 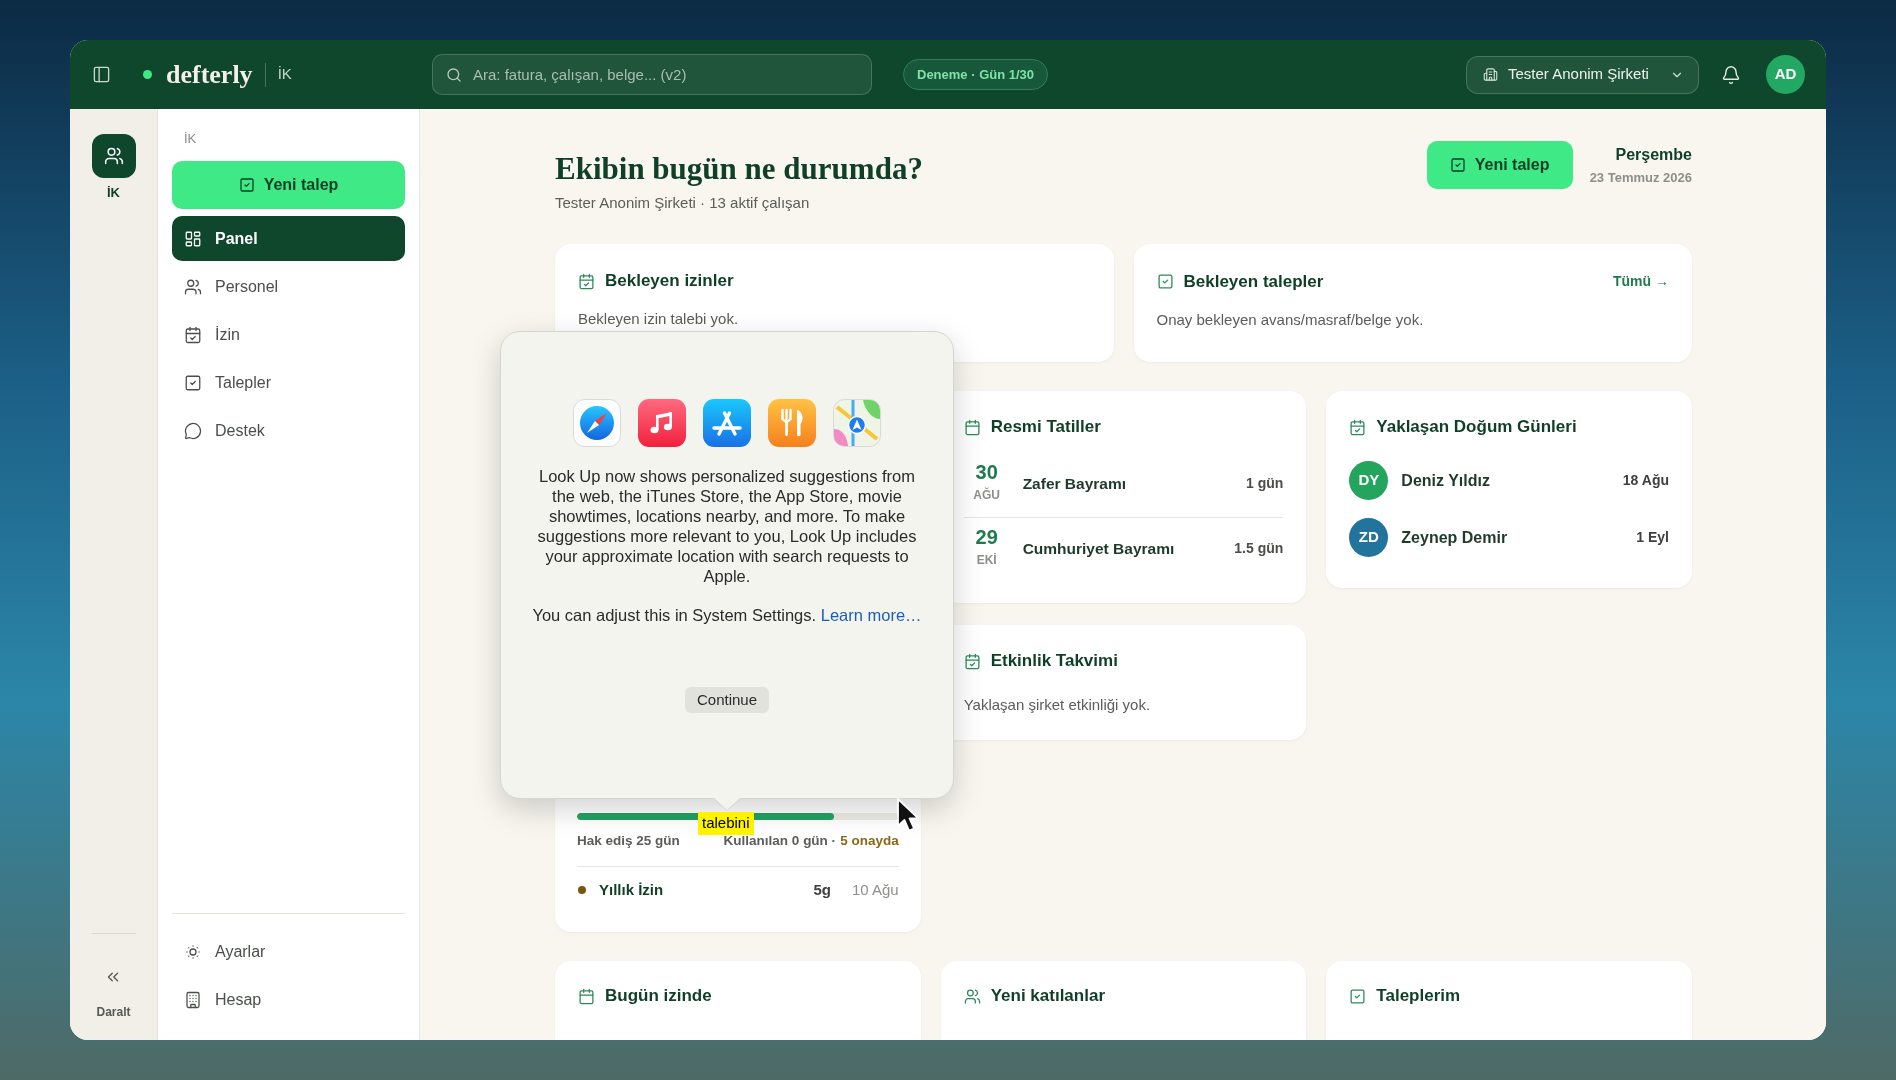 What do you see at coordinates (662, 423) in the screenshot?
I see `music-note-app-icon` at bounding box center [662, 423].